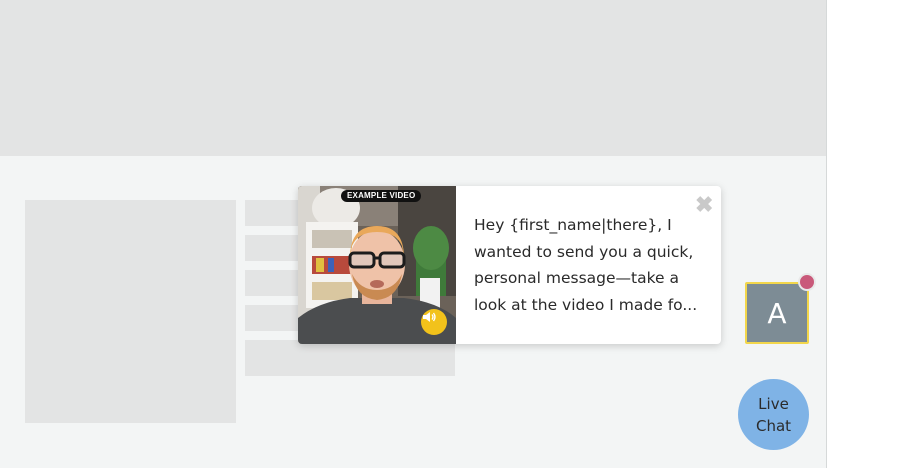  What do you see at coordinates (350, 358) in the screenshot?
I see `text-placeholder-block` at bounding box center [350, 358].